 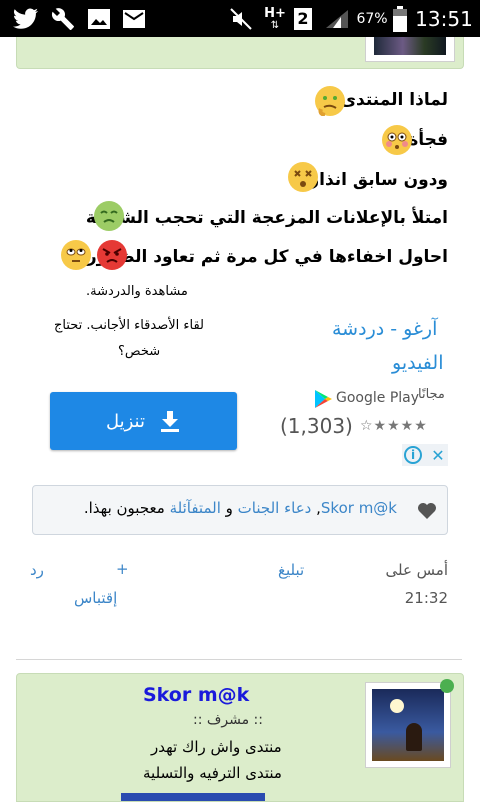 What do you see at coordinates (26, 18) in the screenshot?
I see `twitter-icon` at bounding box center [26, 18].